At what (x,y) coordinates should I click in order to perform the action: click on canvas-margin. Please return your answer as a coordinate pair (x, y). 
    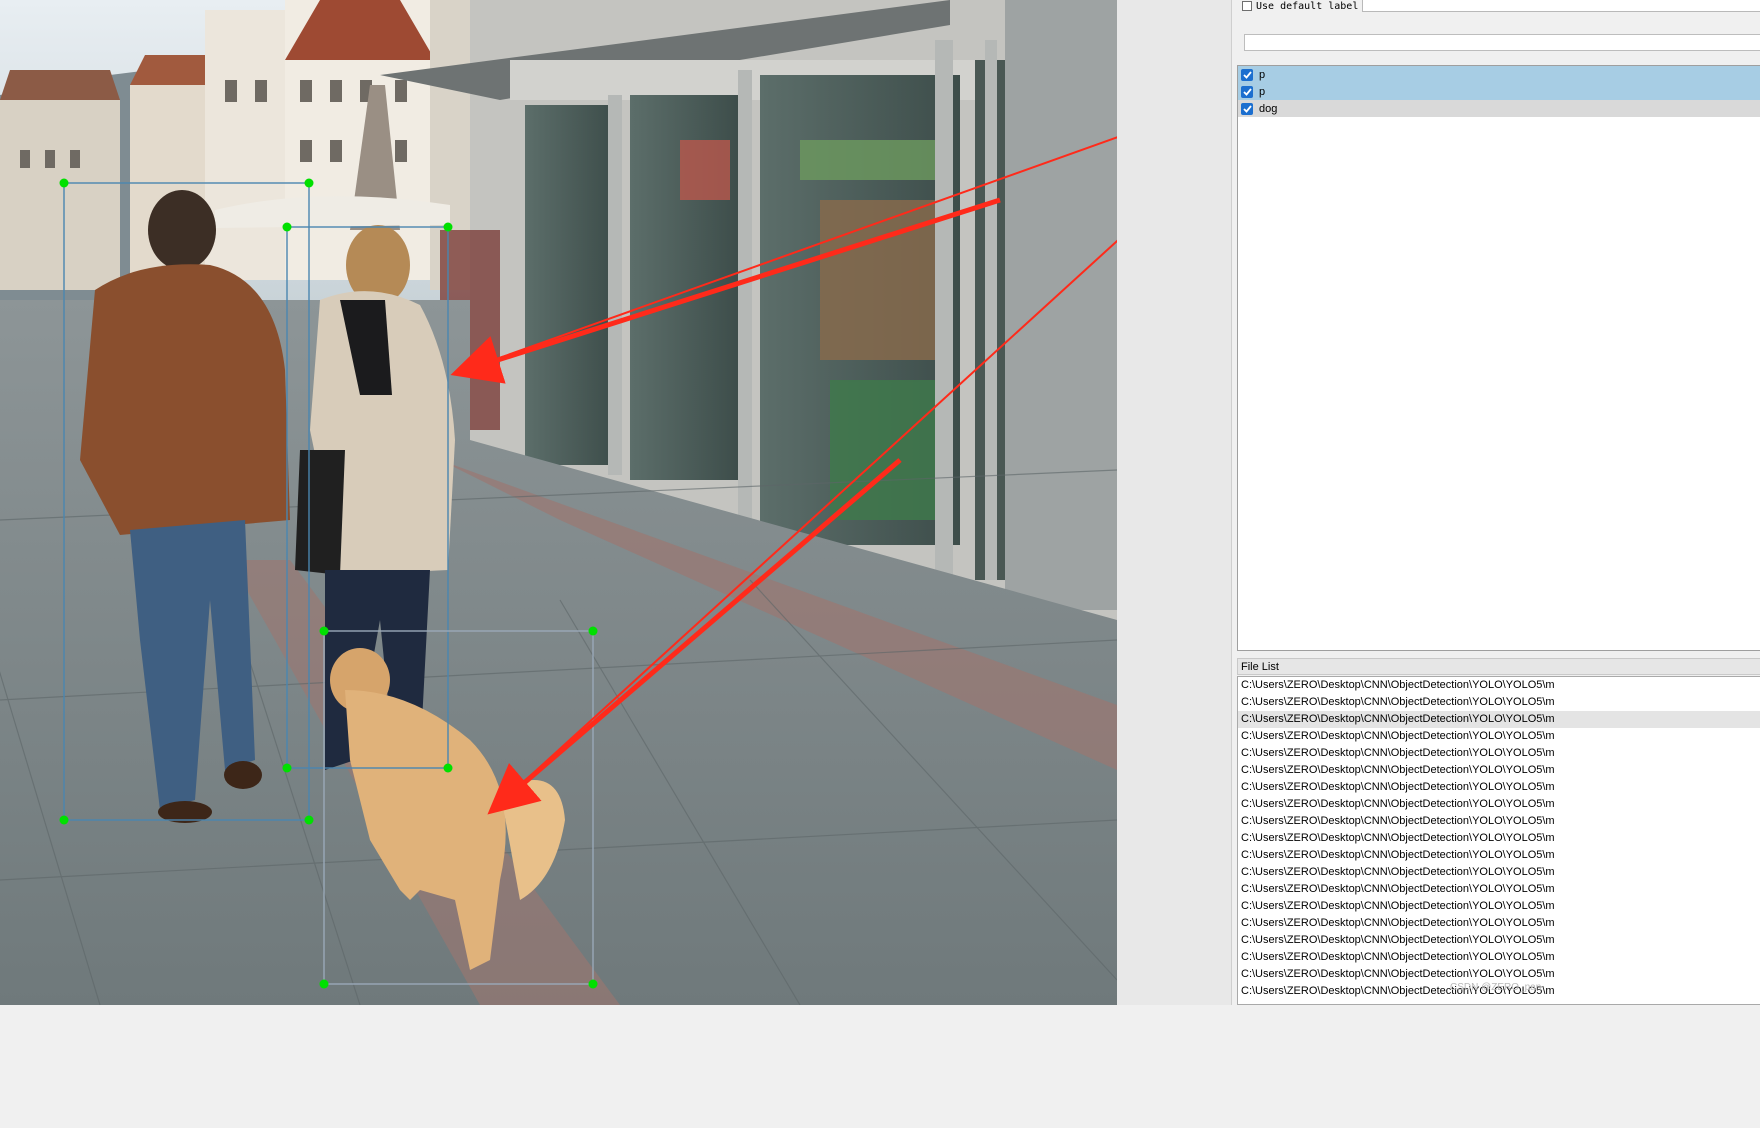
    Looking at the image, I should click on (1174, 502).